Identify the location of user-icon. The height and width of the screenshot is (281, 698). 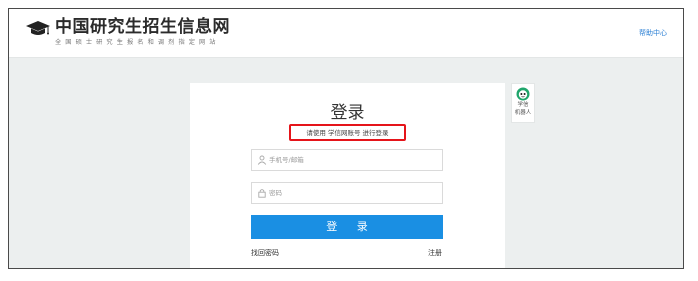
(262, 160).